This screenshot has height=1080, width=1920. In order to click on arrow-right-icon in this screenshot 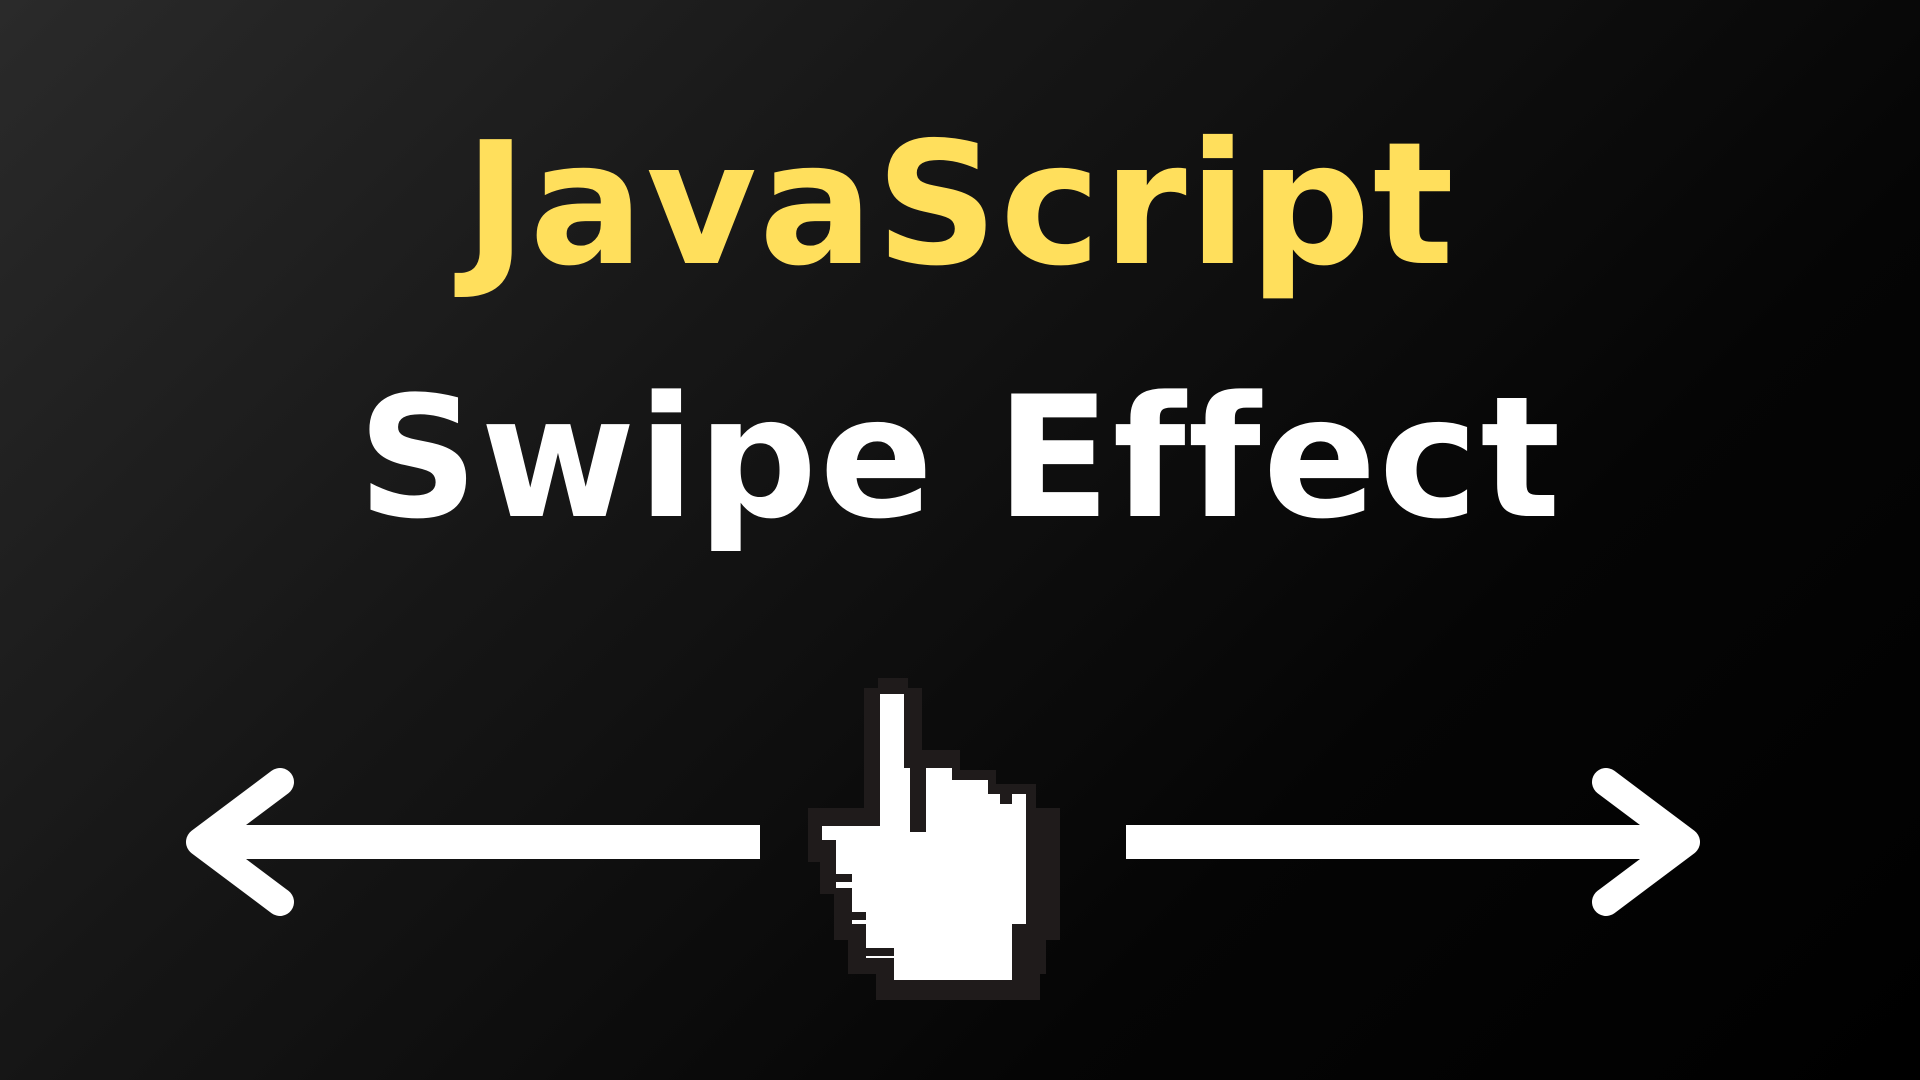, I will do `click(1413, 842)`.